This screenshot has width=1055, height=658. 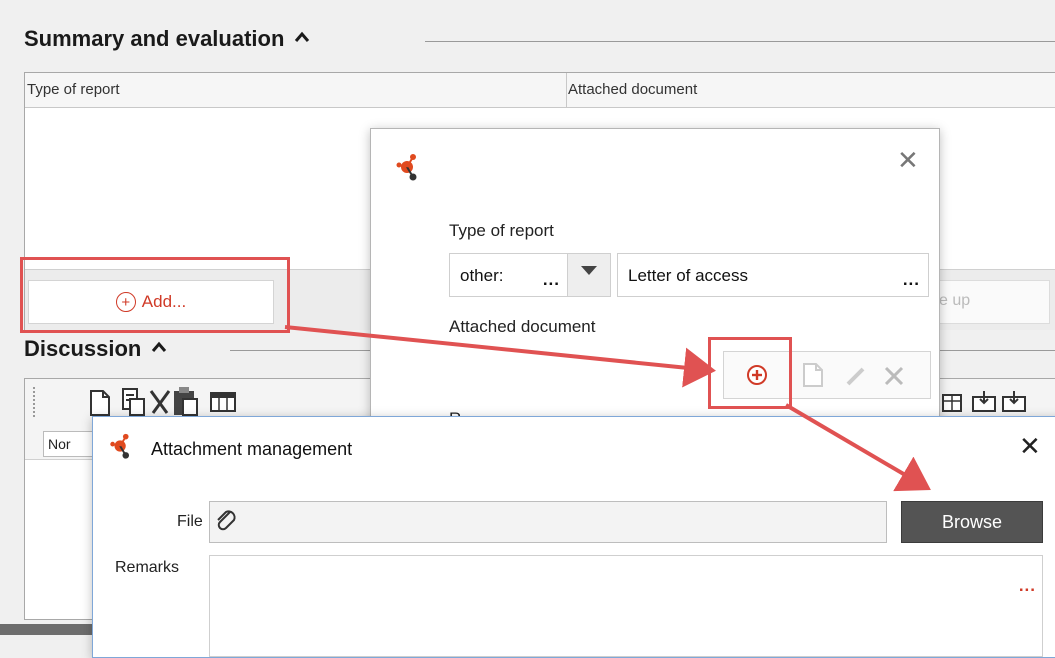 What do you see at coordinates (857, 447) in the screenshot?
I see `arrow-to-browse` at bounding box center [857, 447].